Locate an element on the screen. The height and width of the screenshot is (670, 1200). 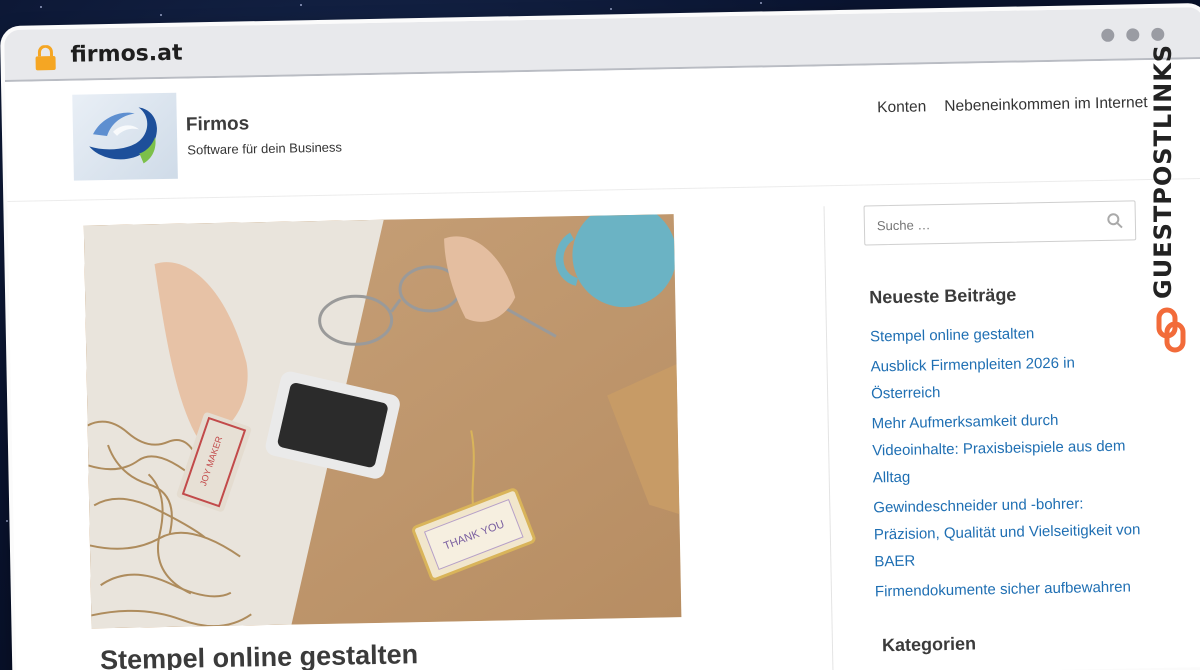
site-title: Firmos is located at coordinates (218, 124).